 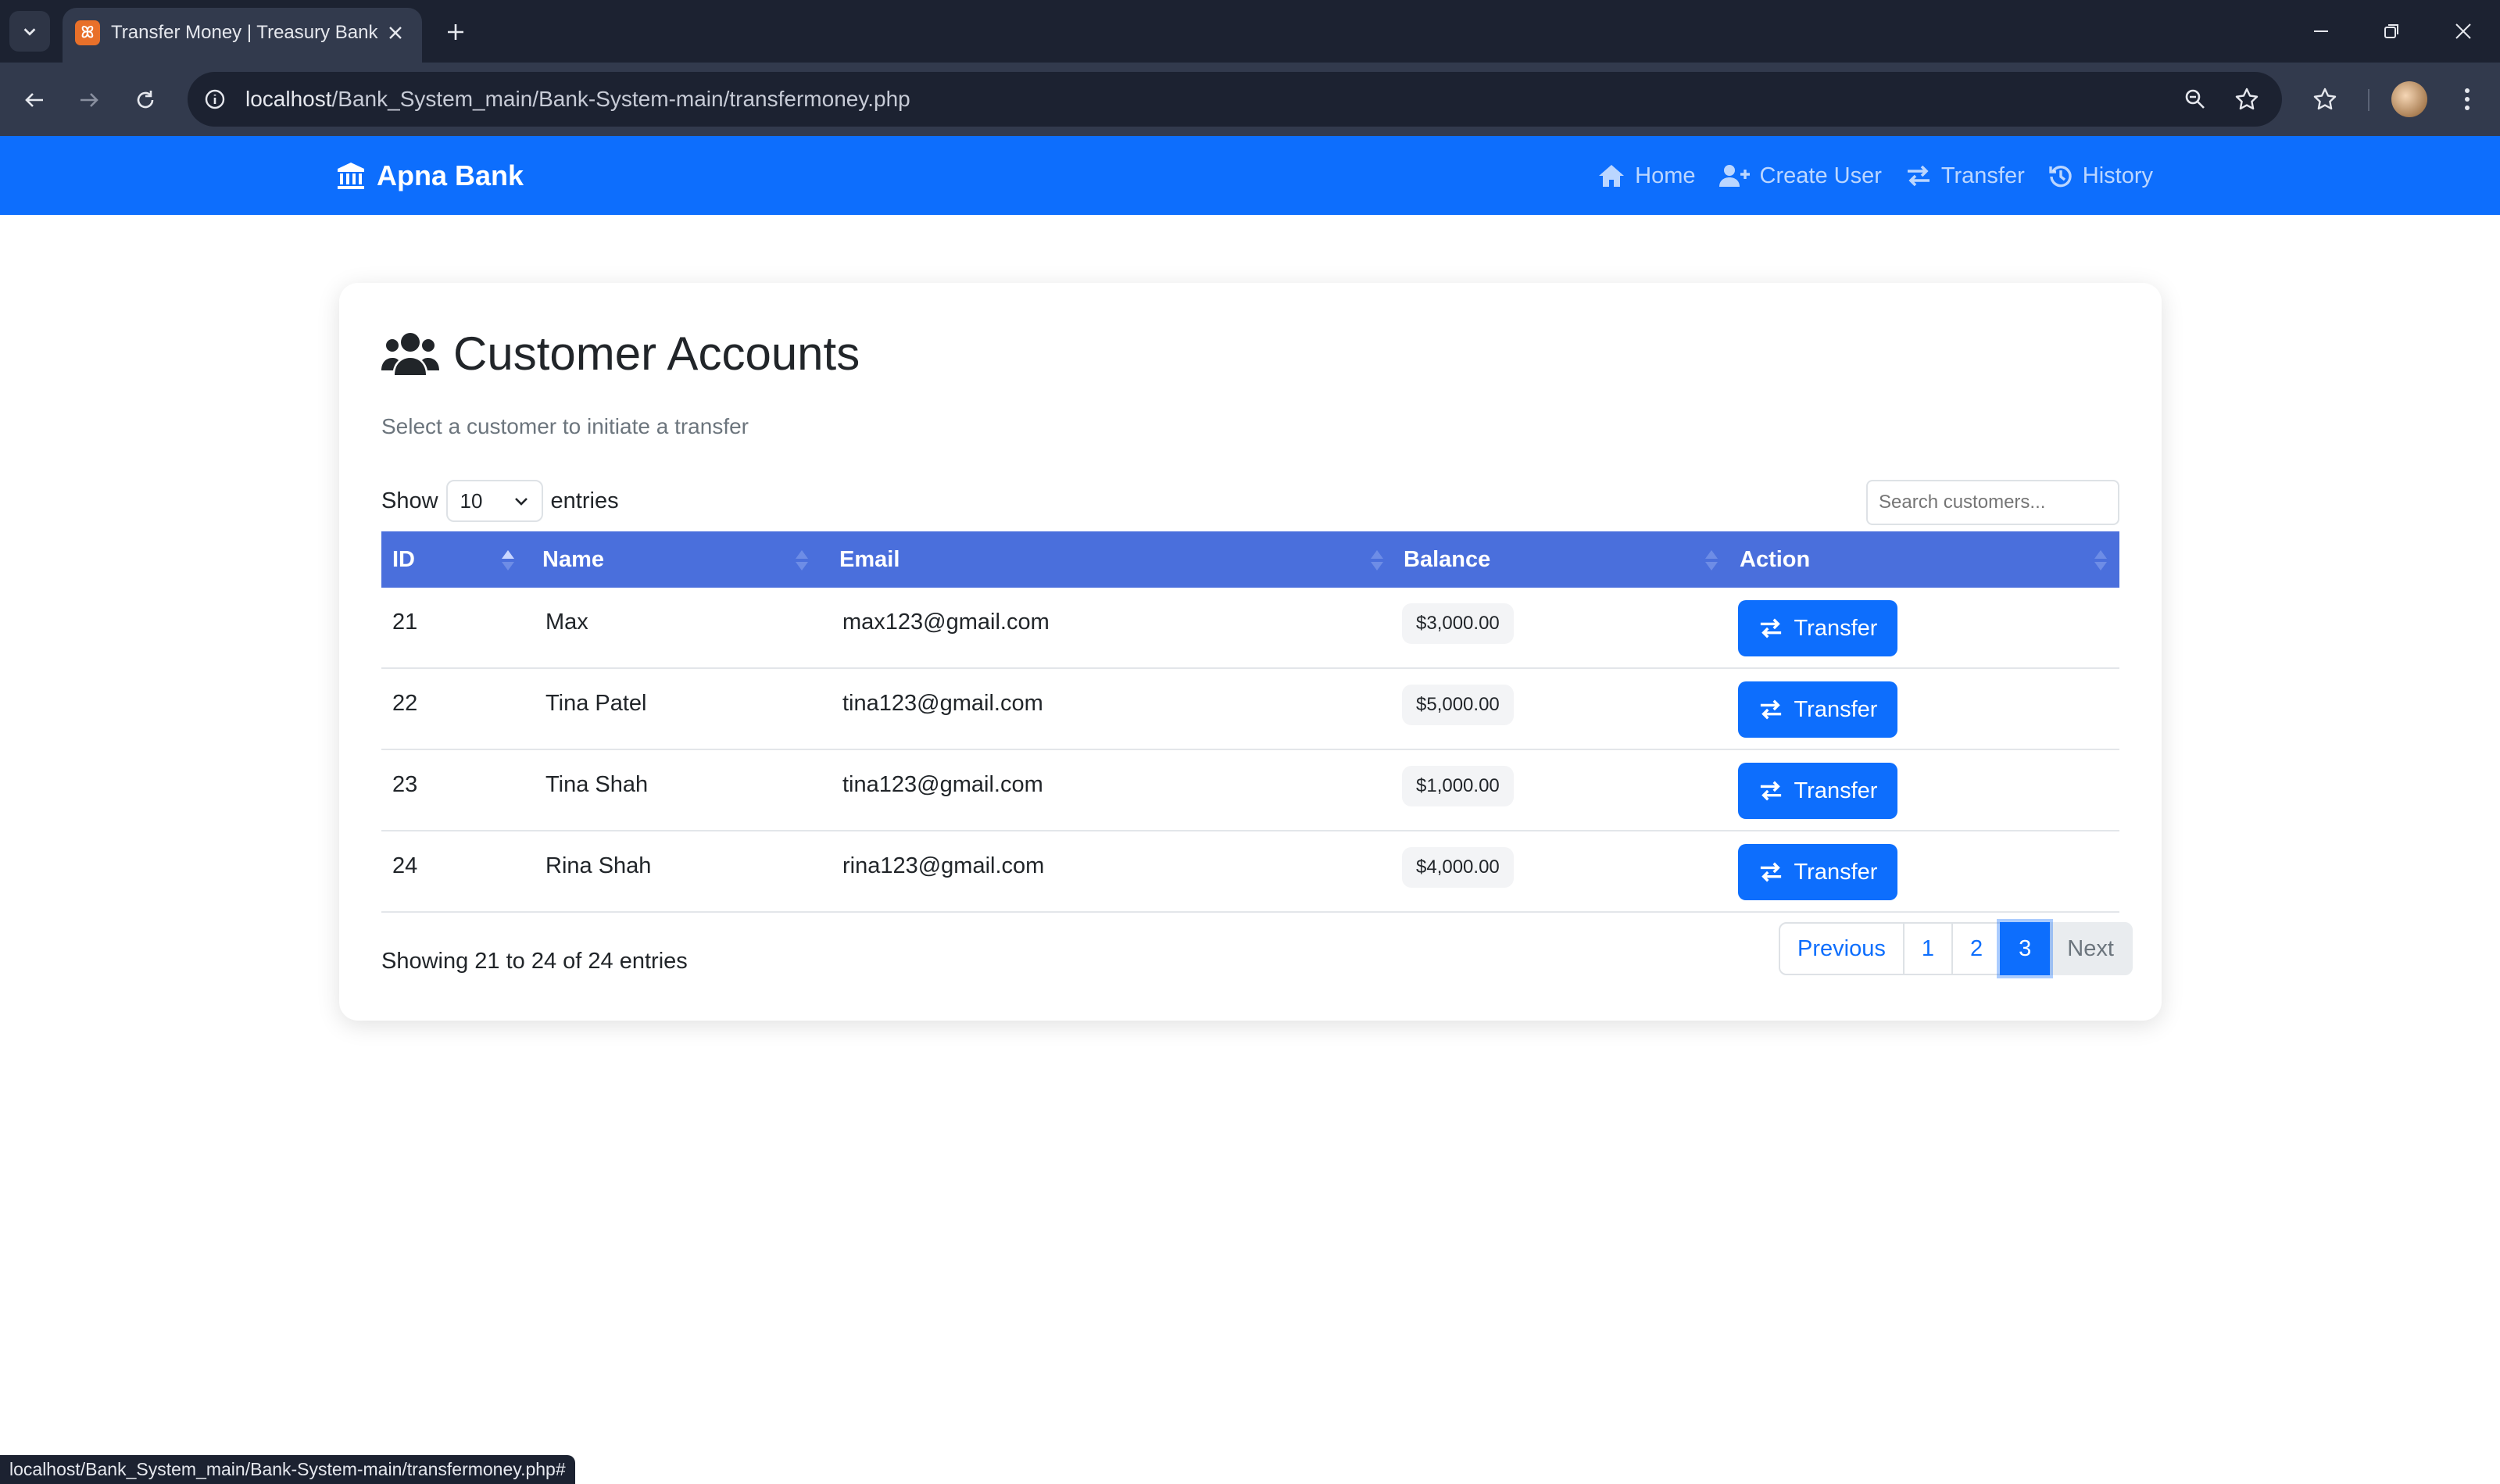 What do you see at coordinates (2025, 948) in the screenshot?
I see `pagination-page-3-active: 3` at bounding box center [2025, 948].